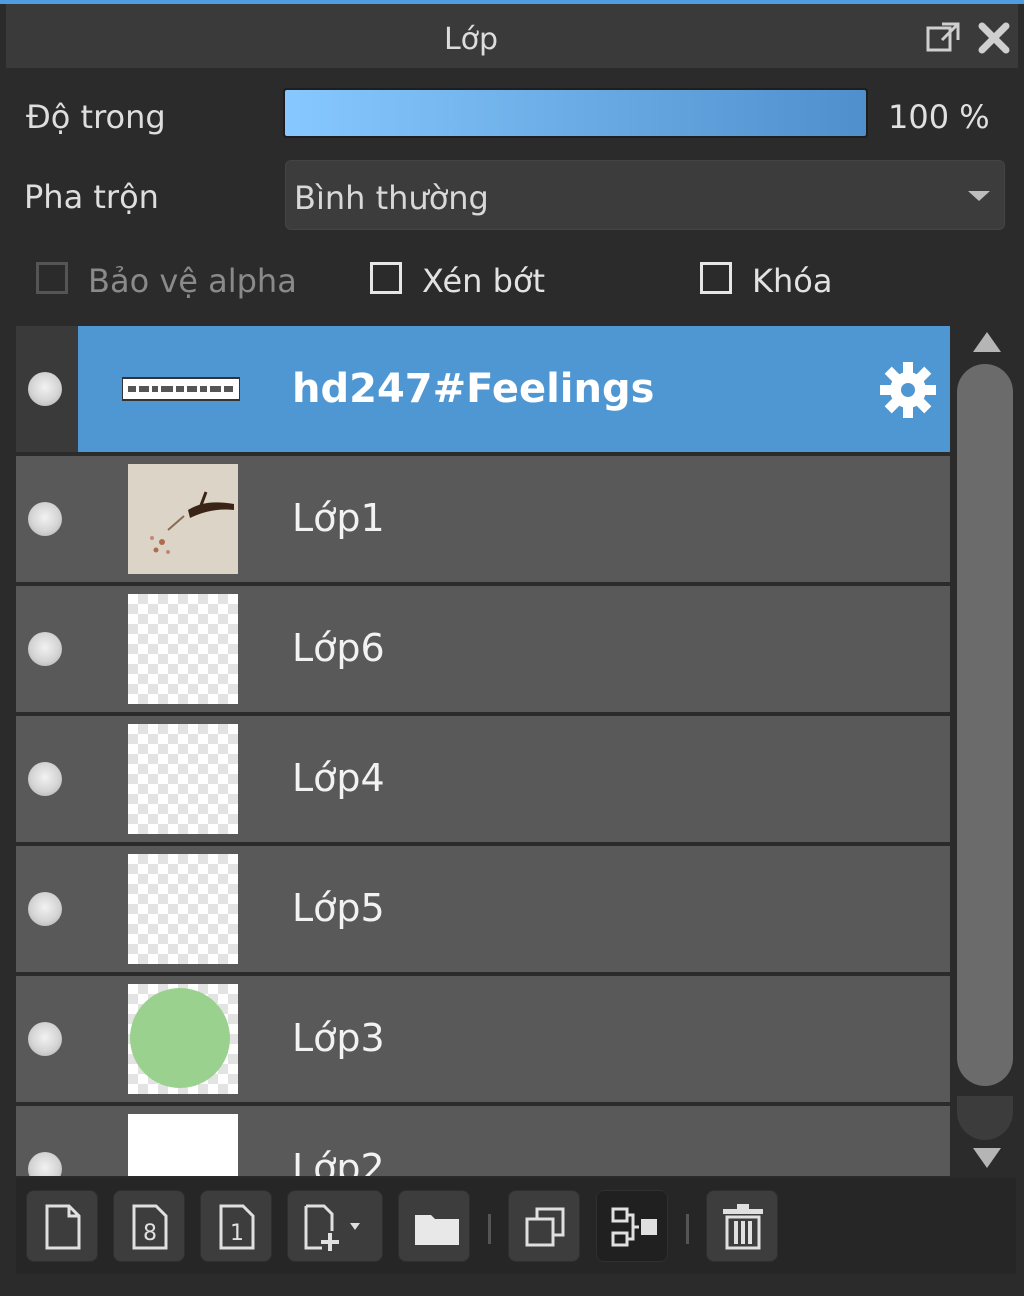 The width and height of the screenshot is (1024, 1296). What do you see at coordinates (96, 117) in the screenshot?
I see `opacity-label: Độ trong` at bounding box center [96, 117].